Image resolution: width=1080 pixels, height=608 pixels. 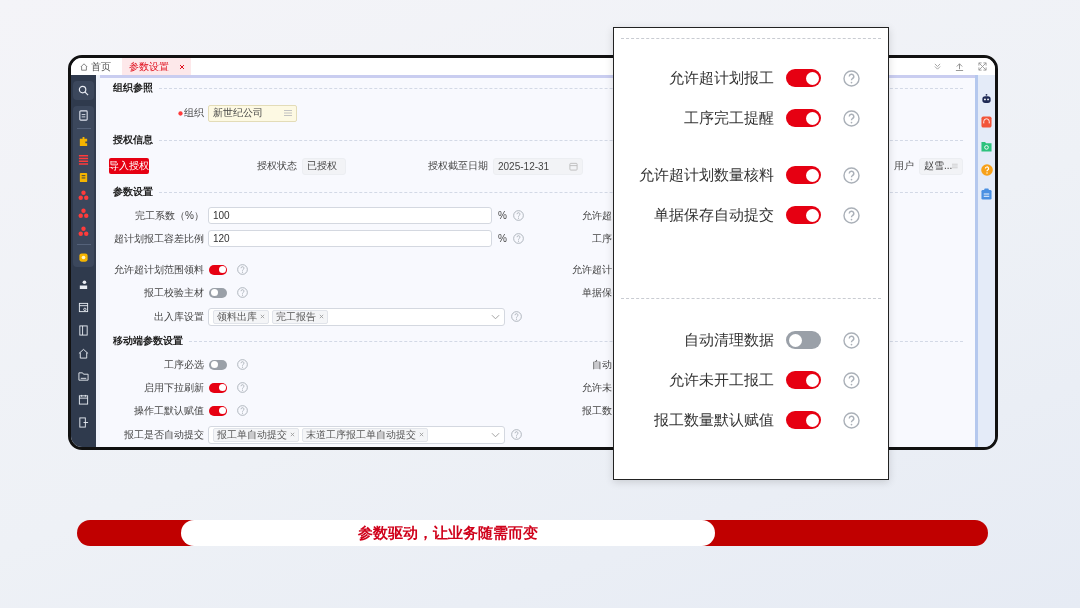 What do you see at coordinates (447, 533) in the screenshot?
I see `slogan: 参数驱动，让业务随需而变` at bounding box center [447, 533].